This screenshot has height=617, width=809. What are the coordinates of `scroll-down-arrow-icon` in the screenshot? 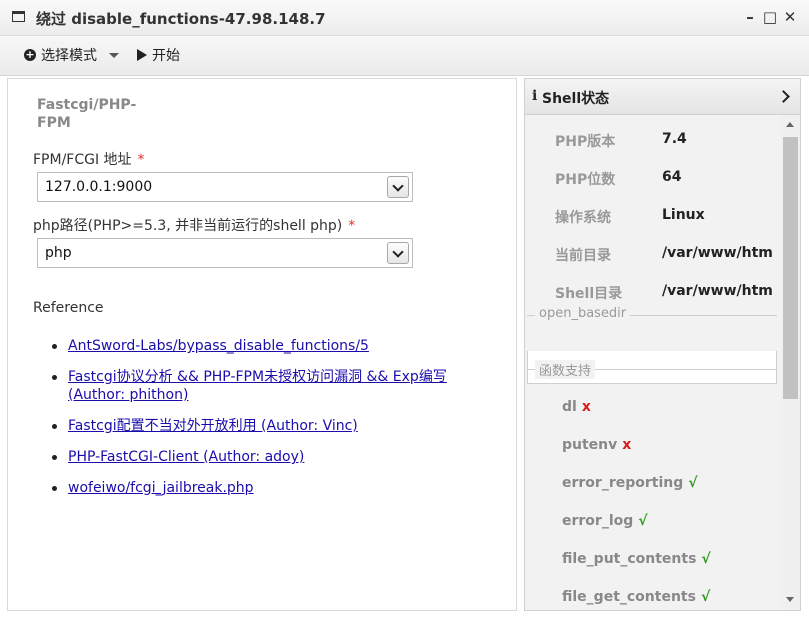 It's located at (790, 599).